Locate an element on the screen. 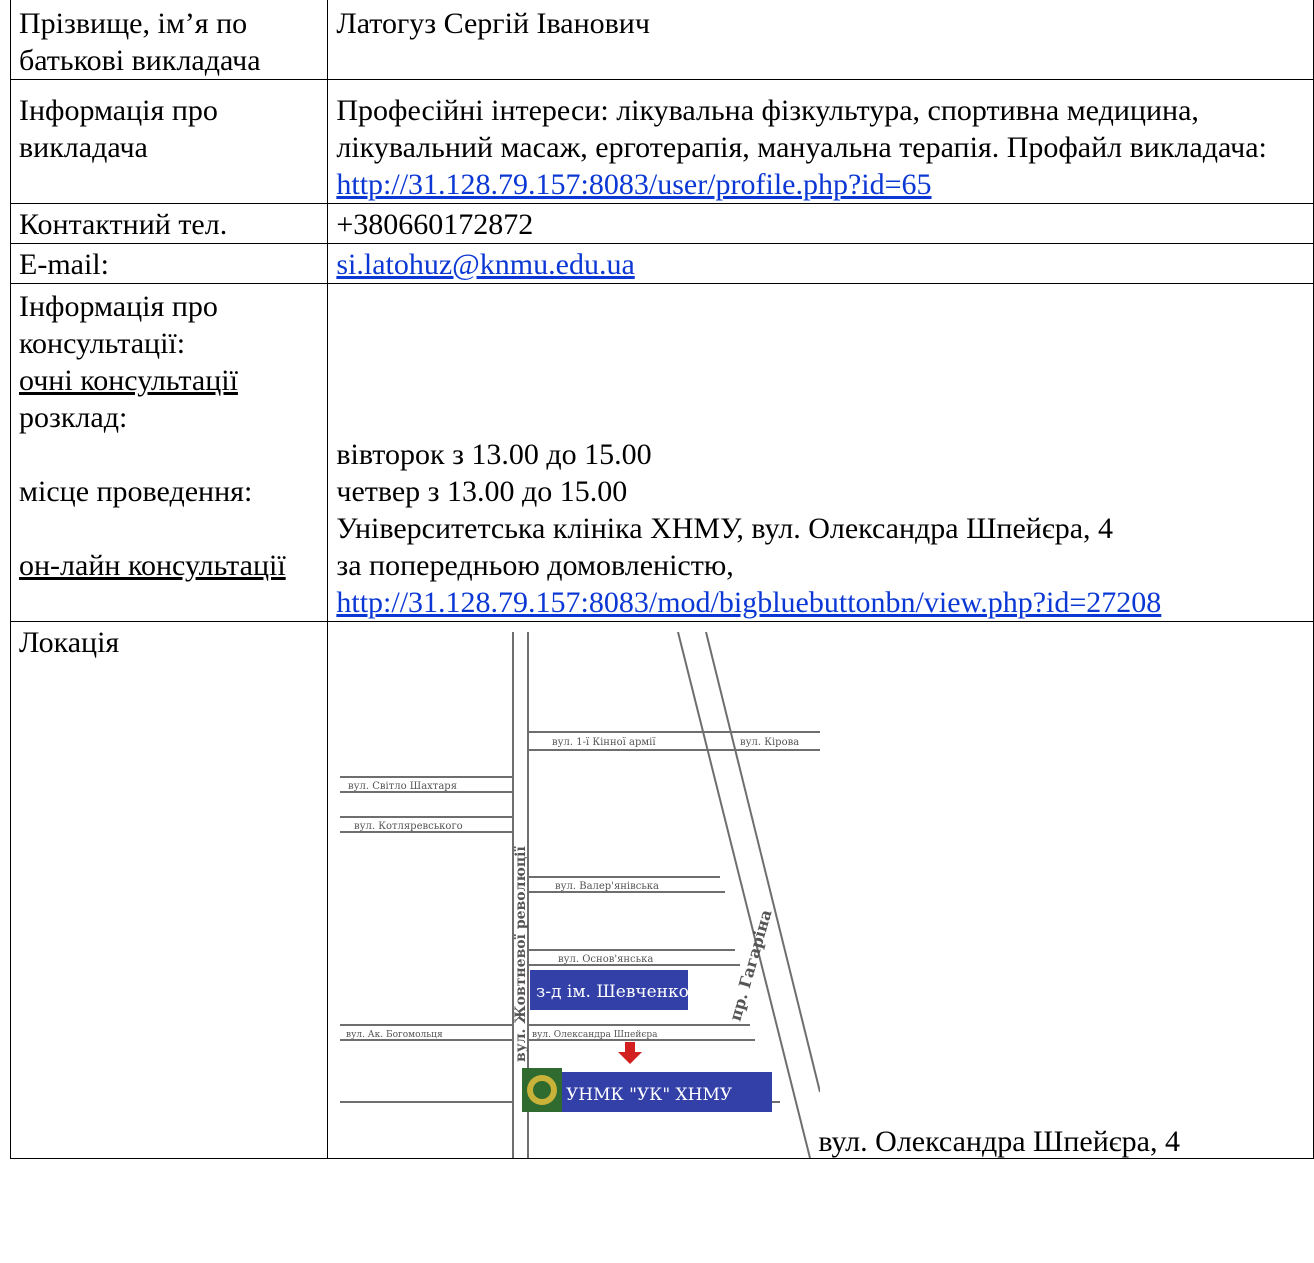 The image size is (1314, 1263). email-link: si.latohuz@knmu.edu.ua is located at coordinates (485, 264).